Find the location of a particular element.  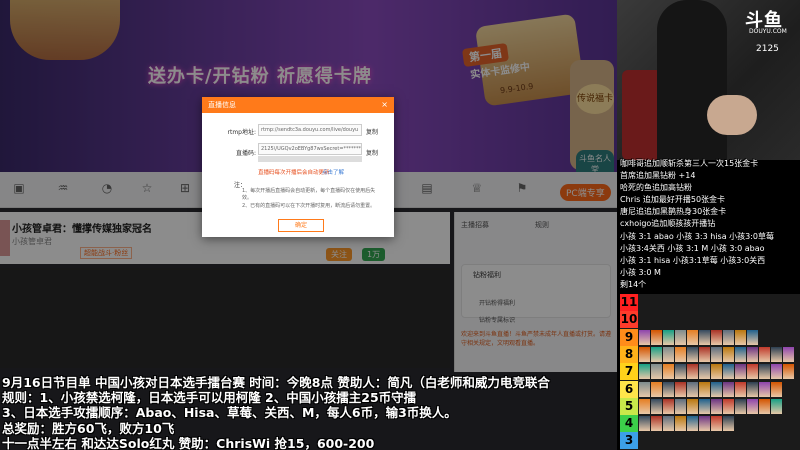

tier-row: 3 is located at coordinates (710, 441).